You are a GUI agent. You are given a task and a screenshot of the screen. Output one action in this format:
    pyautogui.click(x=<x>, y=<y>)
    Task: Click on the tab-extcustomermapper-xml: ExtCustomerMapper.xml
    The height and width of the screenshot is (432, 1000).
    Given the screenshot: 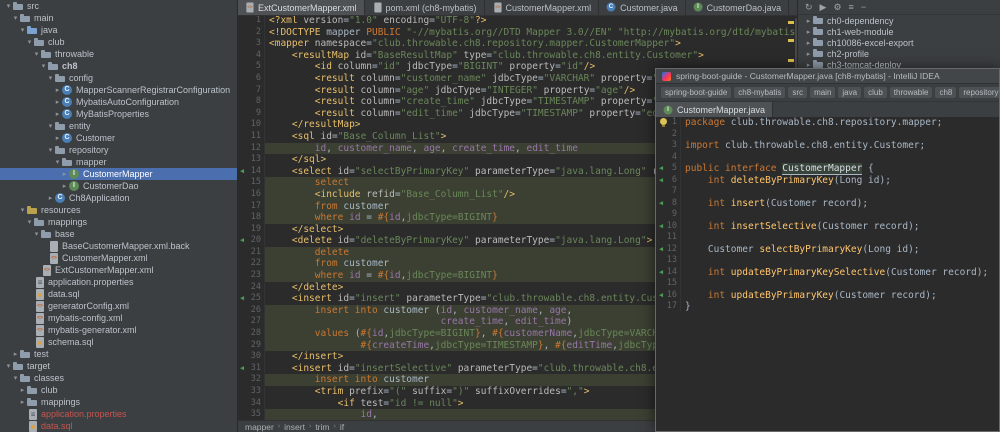 What is the action you would take?
    pyautogui.click(x=301, y=7)
    